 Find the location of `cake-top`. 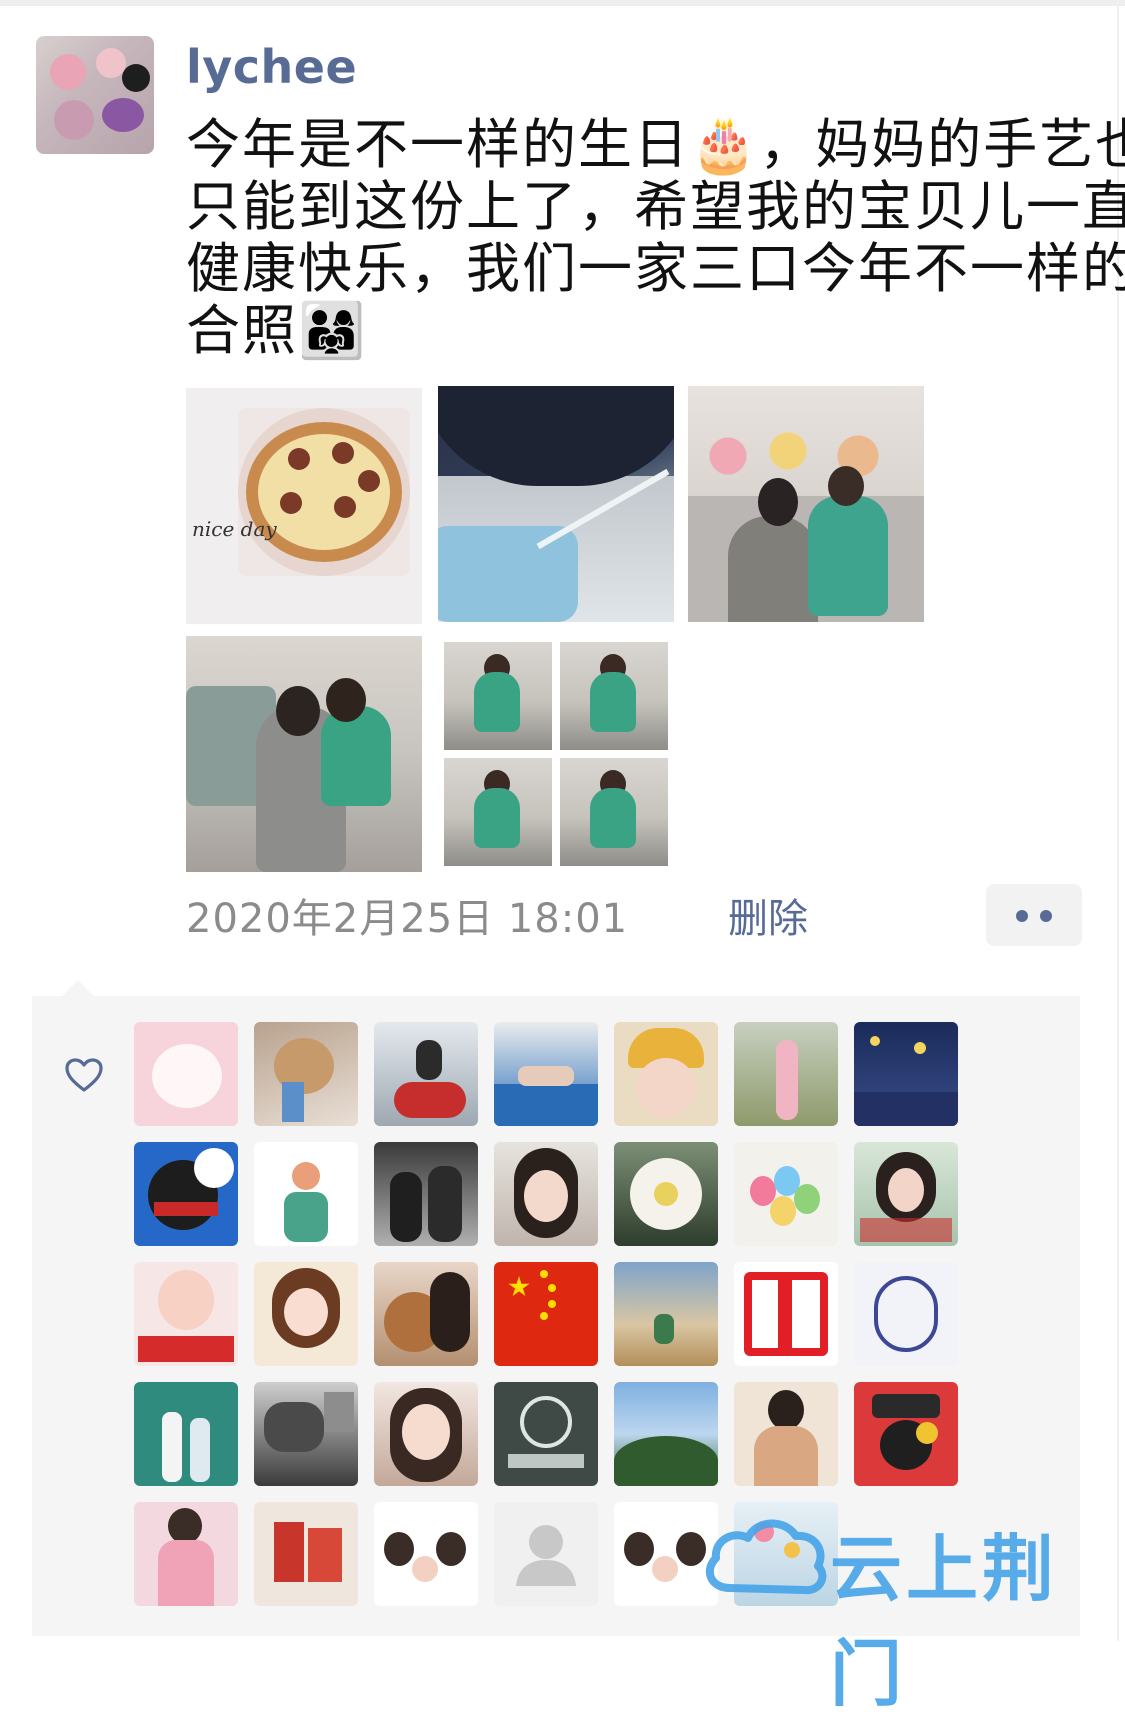

cake-top is located at coordinates (324, 492).